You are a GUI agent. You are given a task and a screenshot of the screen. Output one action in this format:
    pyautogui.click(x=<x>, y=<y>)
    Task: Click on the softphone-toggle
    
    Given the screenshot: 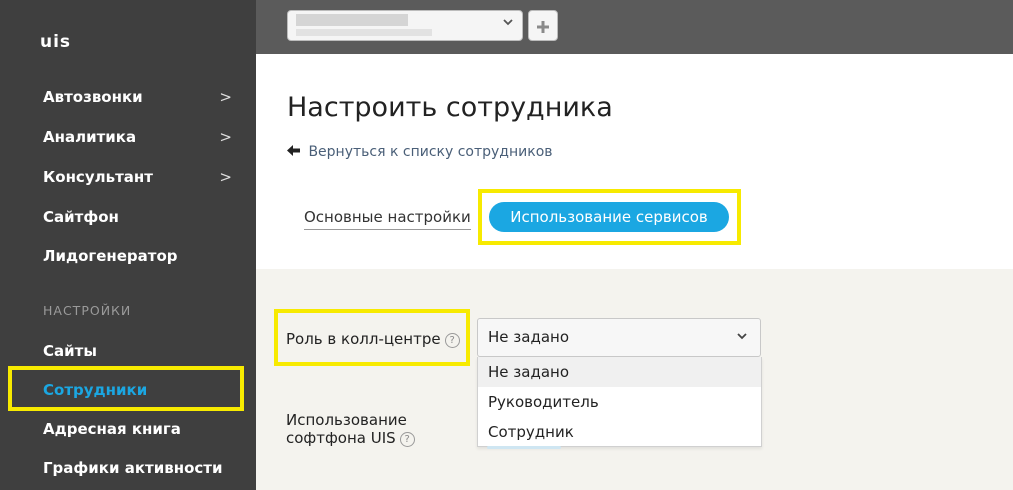 What is the action you would take?
    pyautogui.click(x=524, y=447)
    